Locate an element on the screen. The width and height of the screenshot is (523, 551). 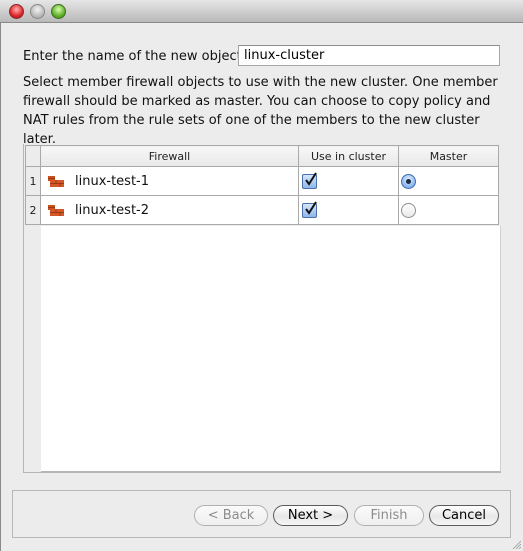
object-name-label: Enter the name of the new object is located at coordinates (132, 56).